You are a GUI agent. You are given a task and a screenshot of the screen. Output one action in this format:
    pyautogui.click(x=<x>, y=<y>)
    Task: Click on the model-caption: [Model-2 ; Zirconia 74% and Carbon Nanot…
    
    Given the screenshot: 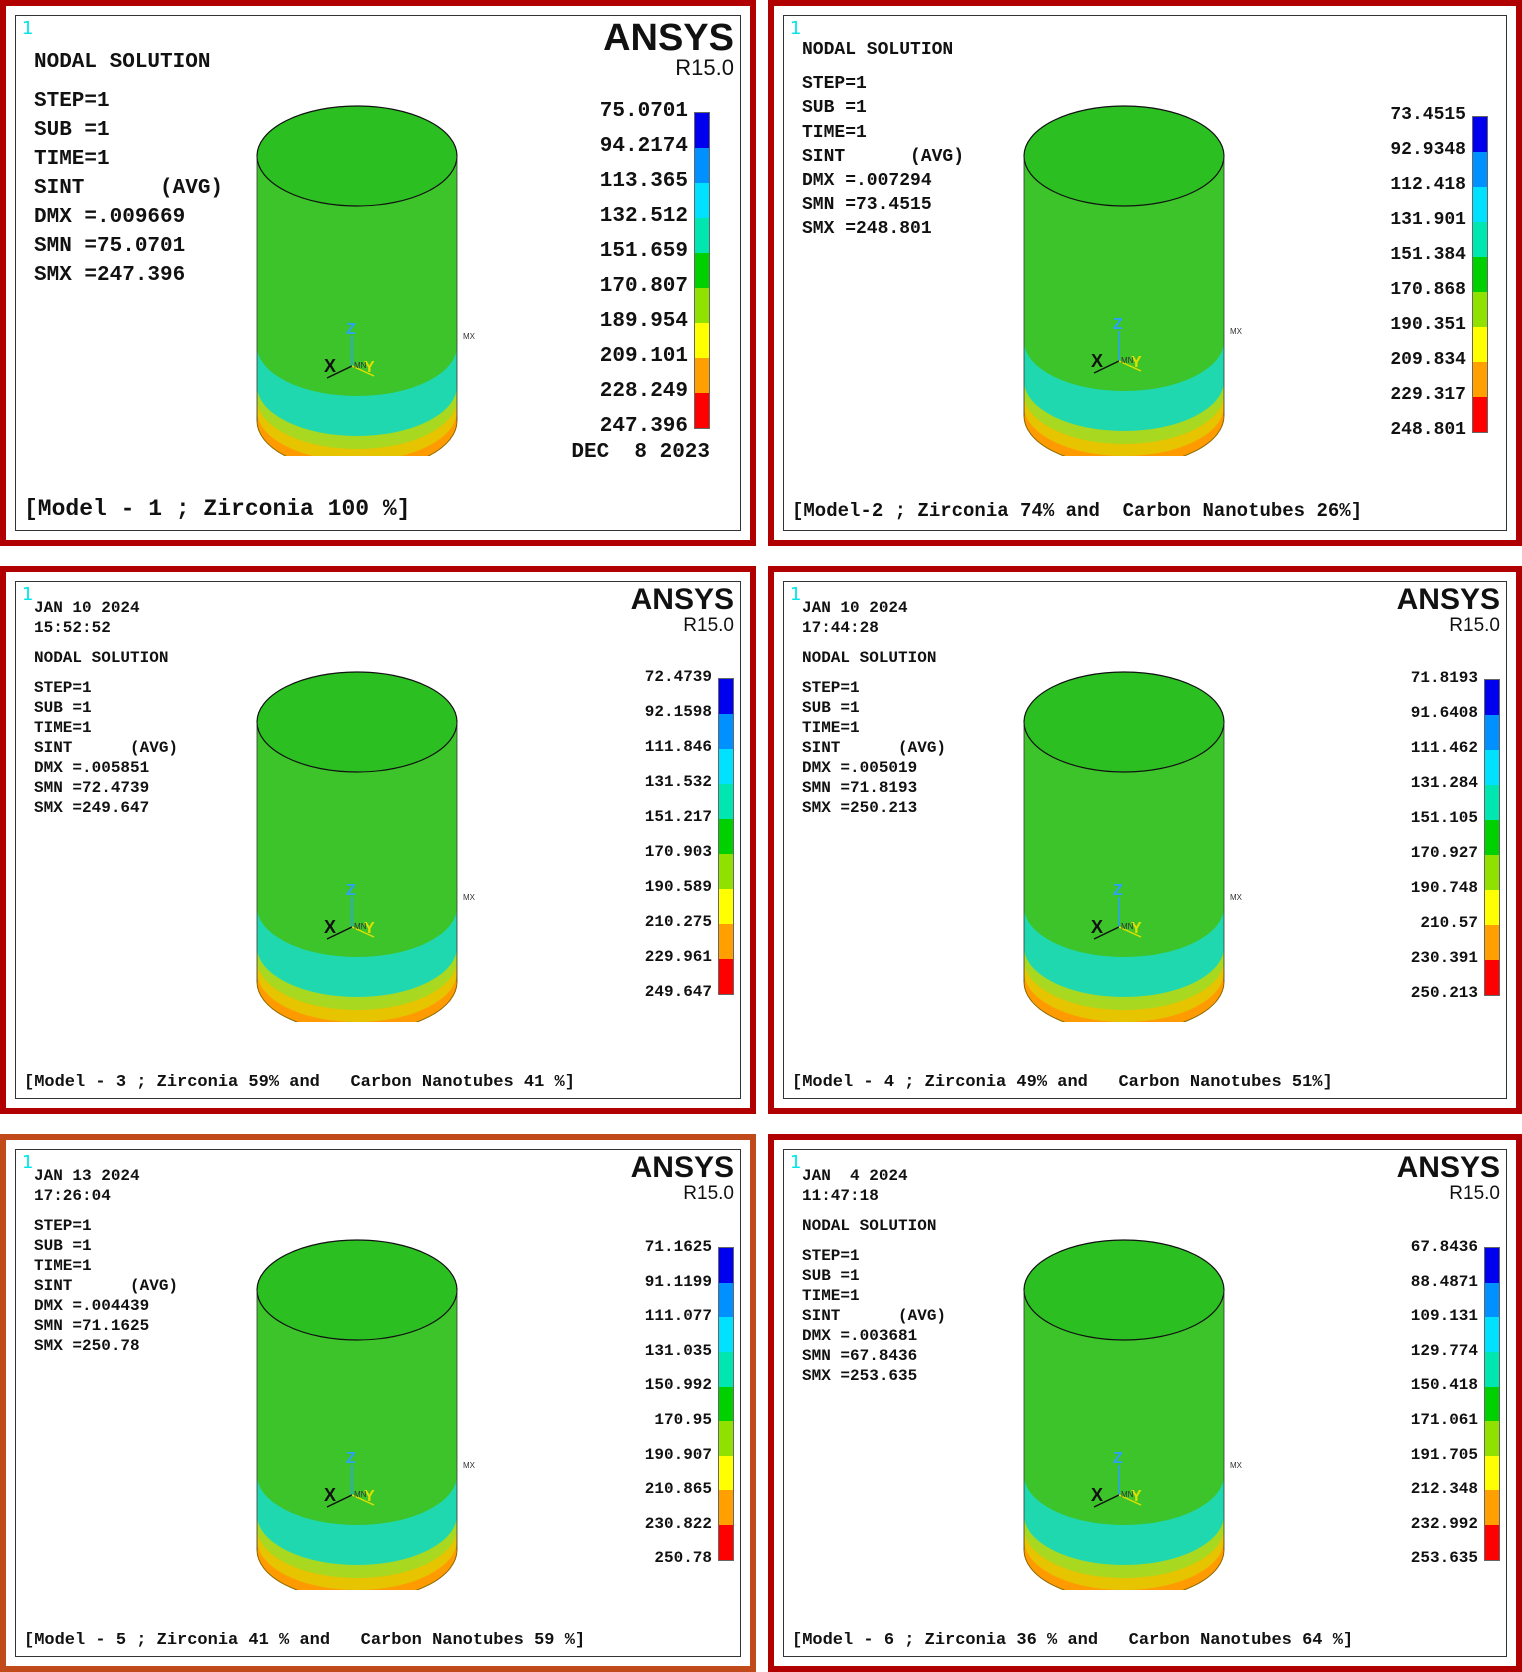 What is the action you would take?
    pyautogui.click(x=1077, y=511)
    